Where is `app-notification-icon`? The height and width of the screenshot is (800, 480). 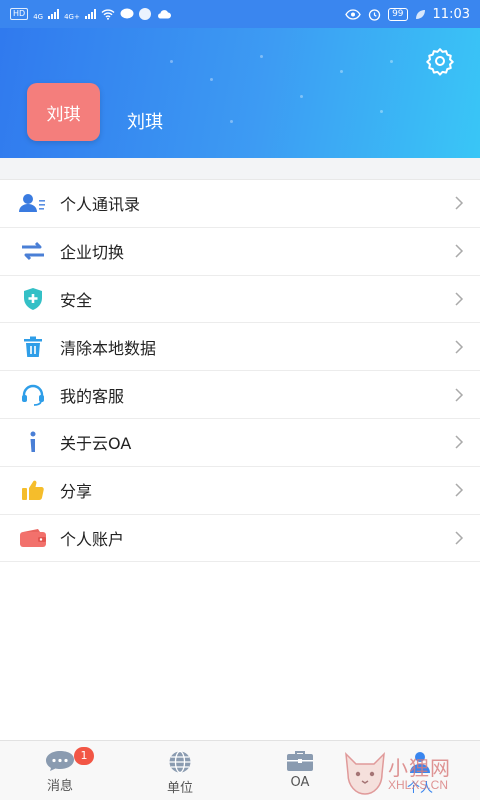 app-notification-icon is located at coordinates (144, 14).